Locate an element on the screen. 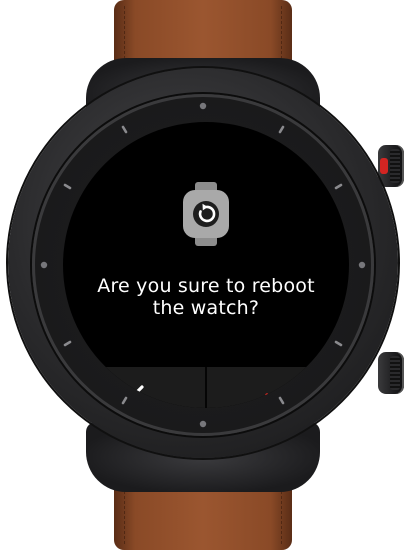 This screenshot has width=406, height=550. cancel-button is located at coordinates (134, 387).